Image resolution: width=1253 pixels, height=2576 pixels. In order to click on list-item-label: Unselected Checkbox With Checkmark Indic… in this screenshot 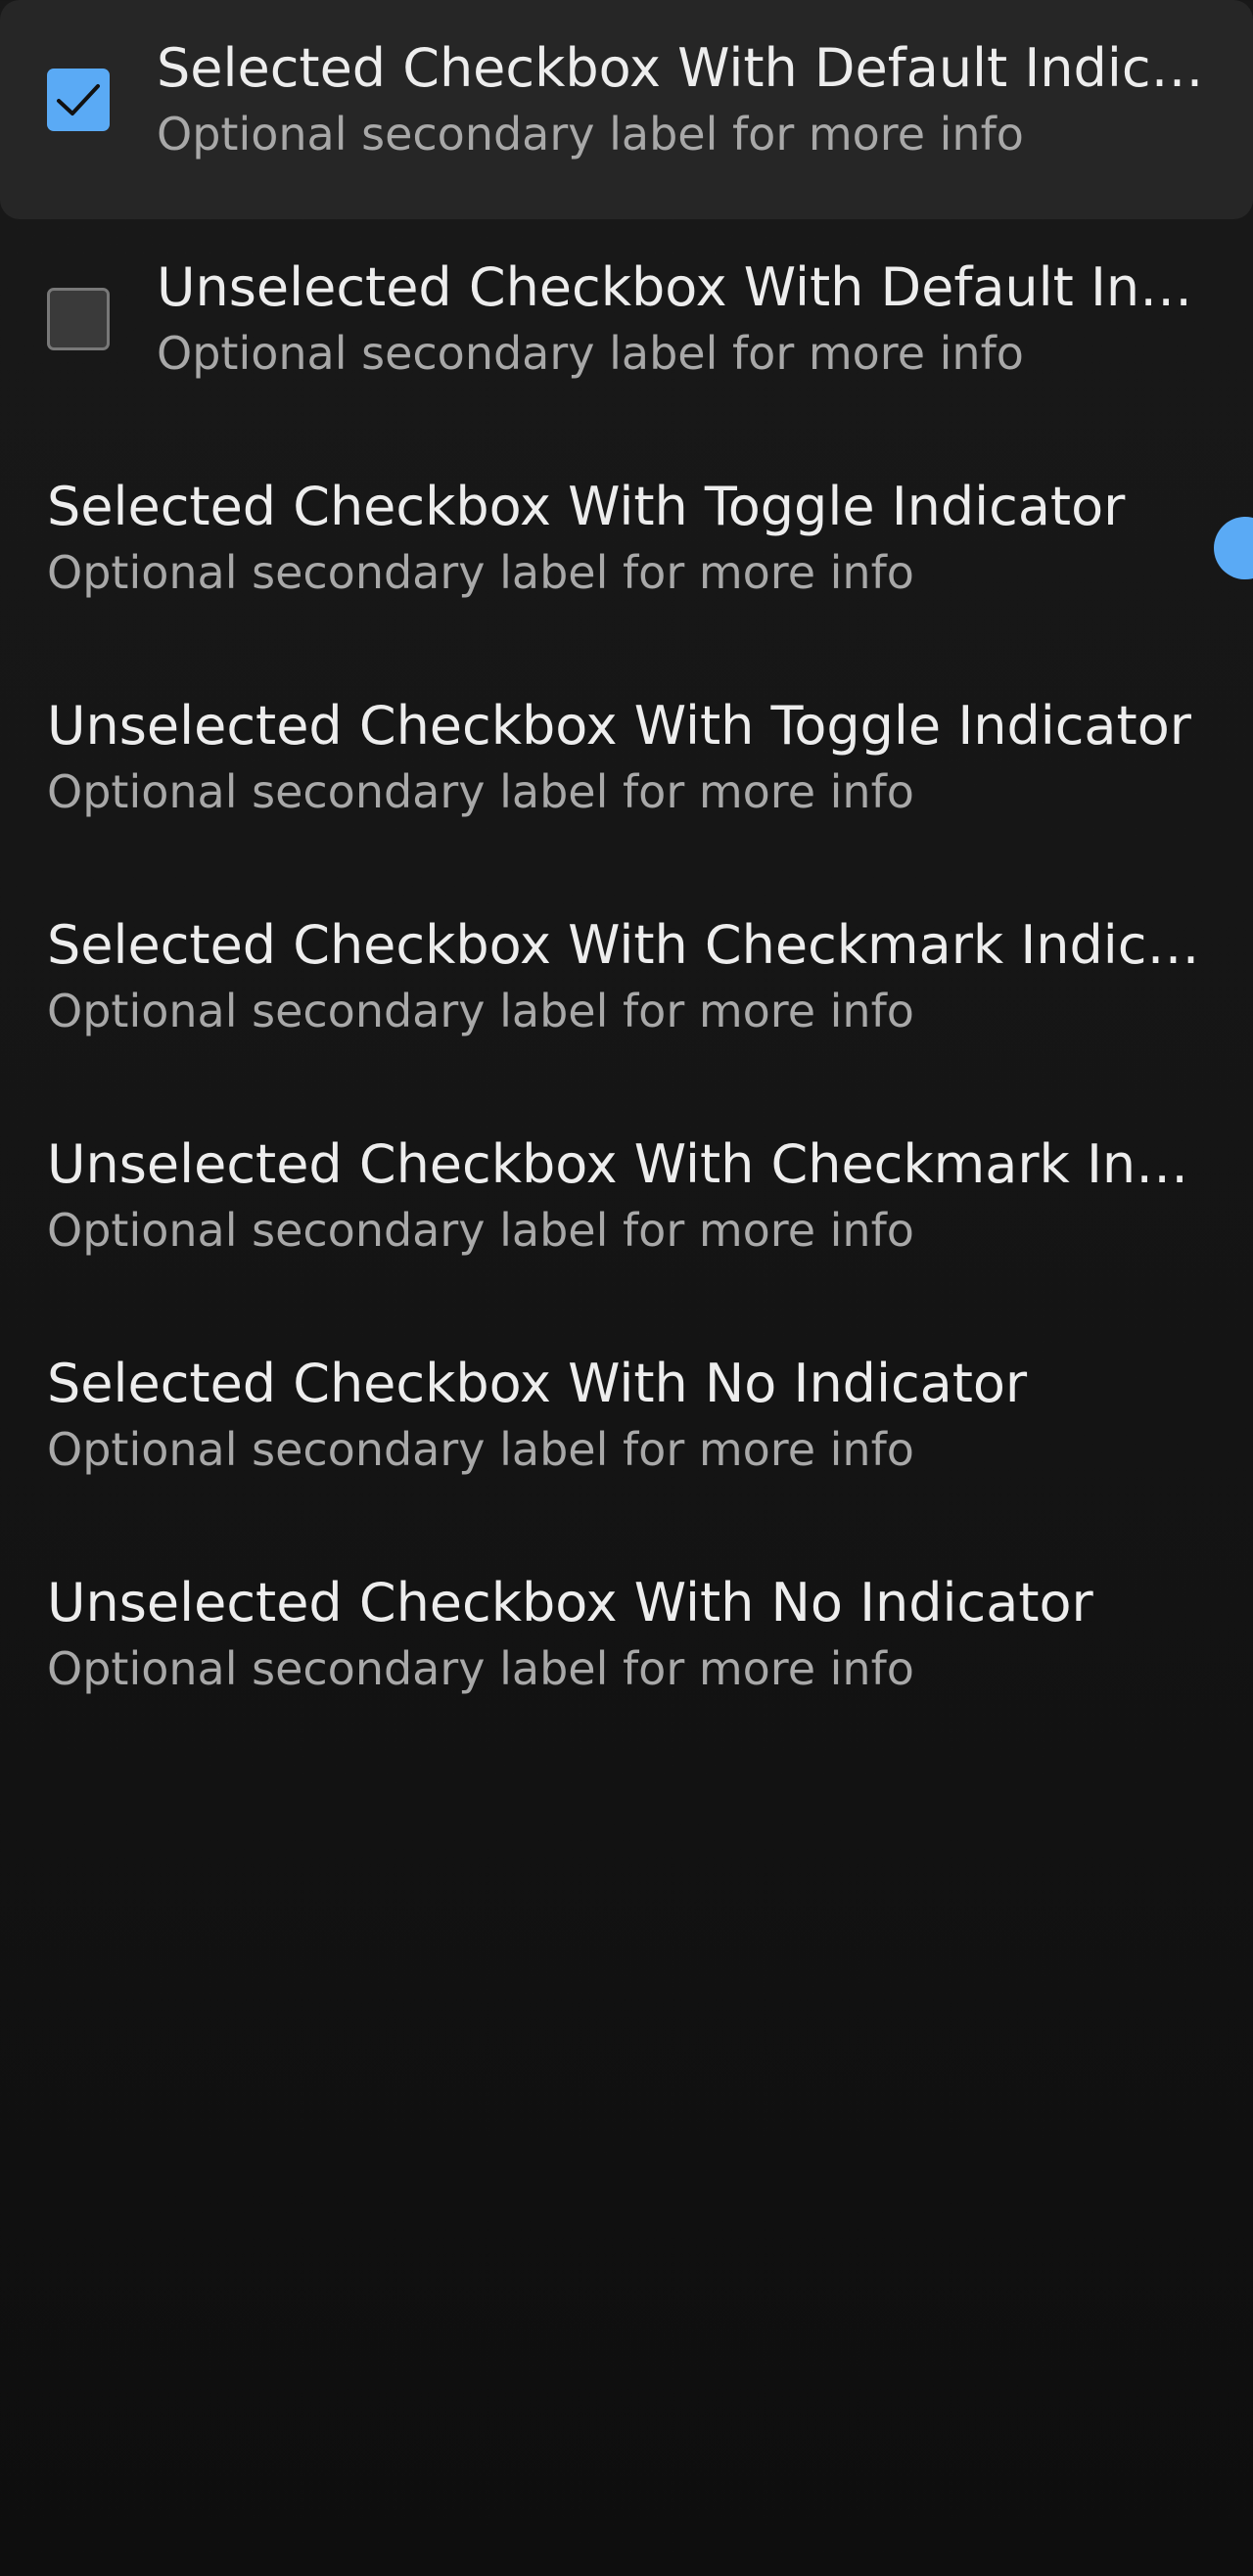, I will do `click(626, 1164)`.